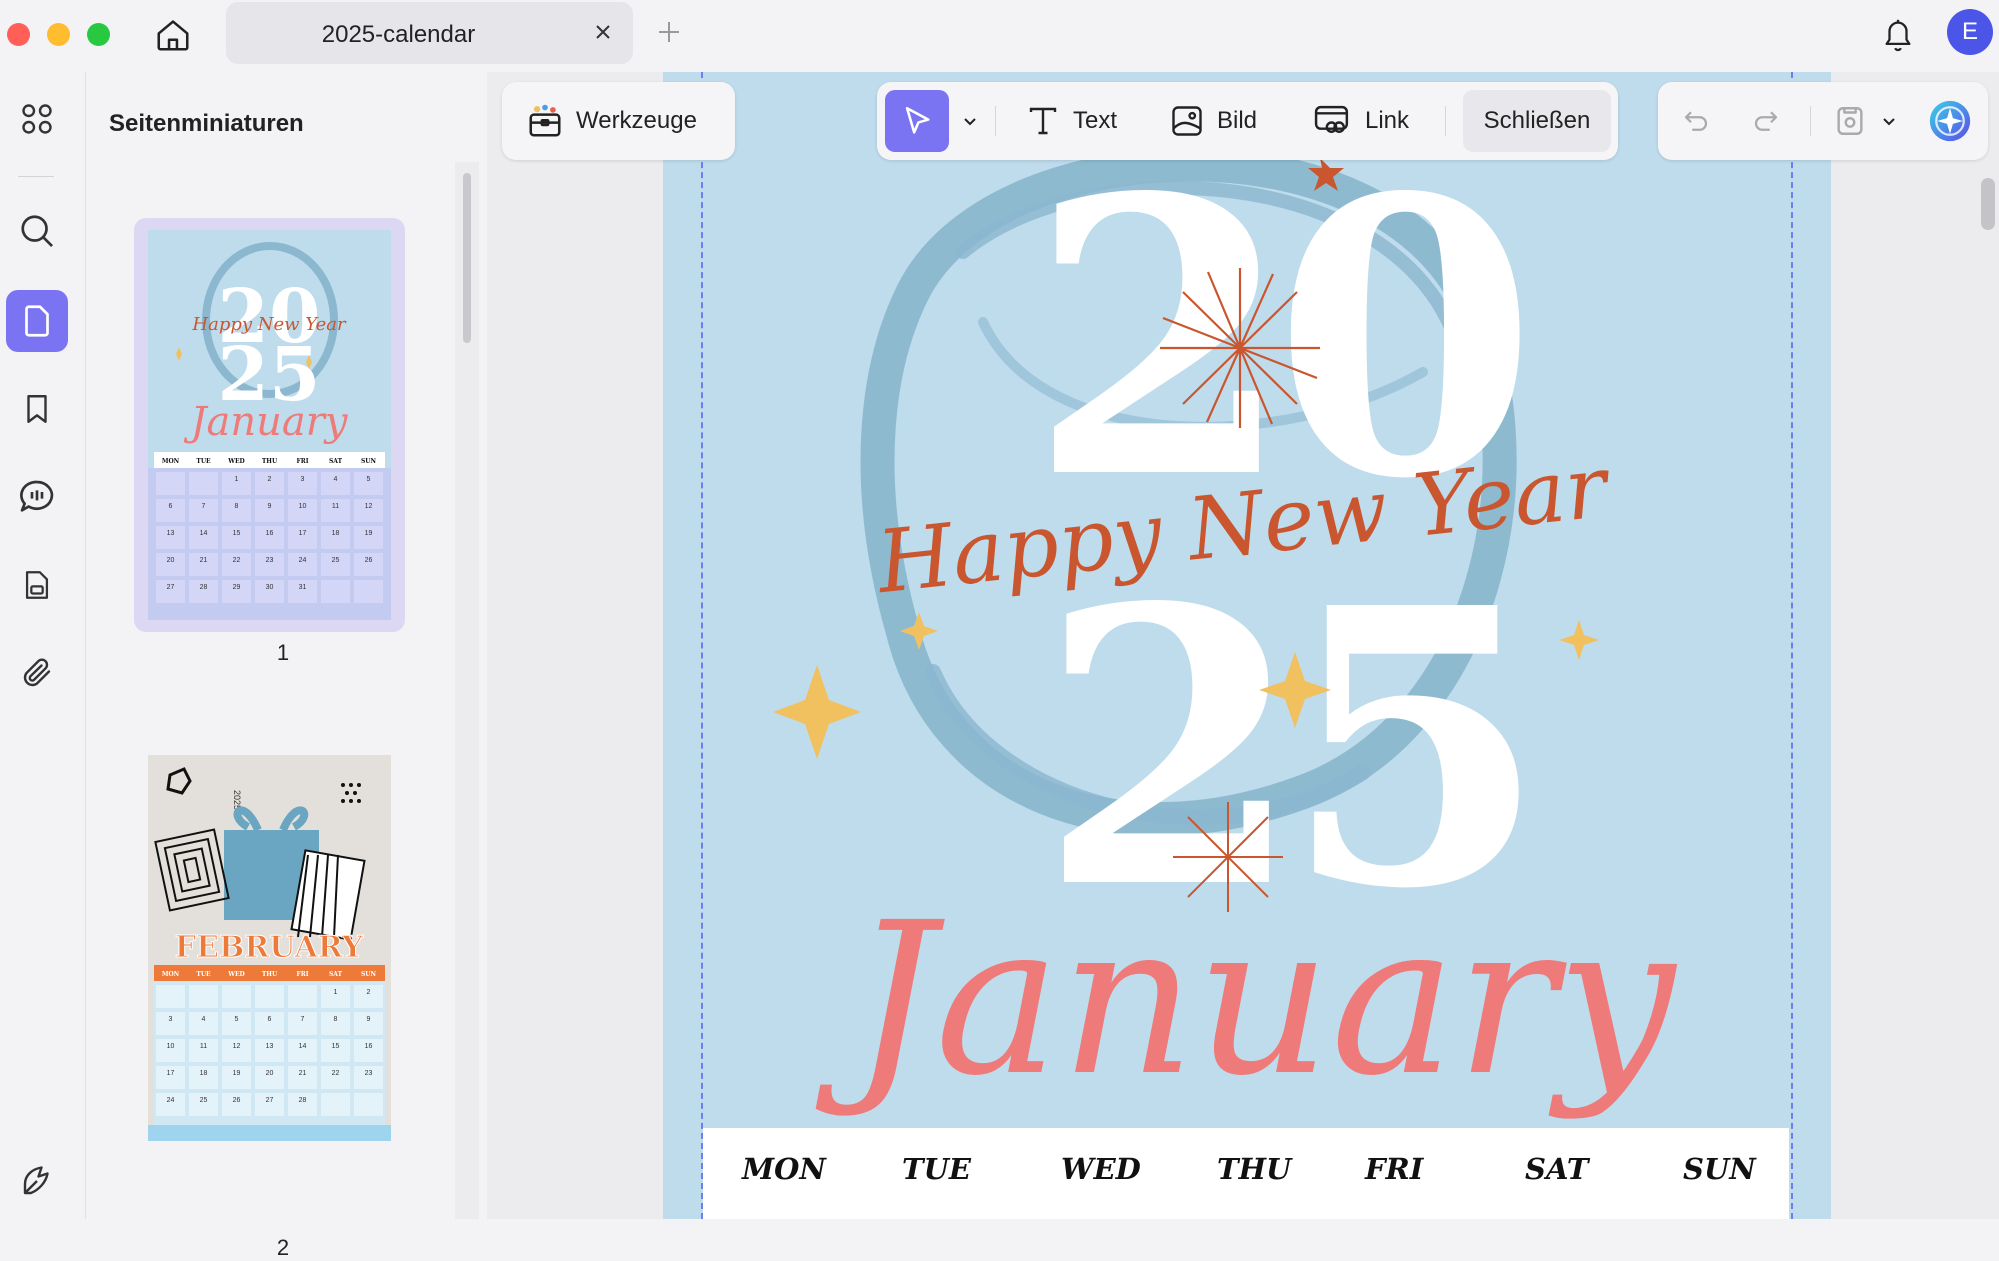  What do you see at coordinates (171, 1100) in the screenshot?
I see `thumbnail-day-number: 24` at bounding box center [171, 1100].